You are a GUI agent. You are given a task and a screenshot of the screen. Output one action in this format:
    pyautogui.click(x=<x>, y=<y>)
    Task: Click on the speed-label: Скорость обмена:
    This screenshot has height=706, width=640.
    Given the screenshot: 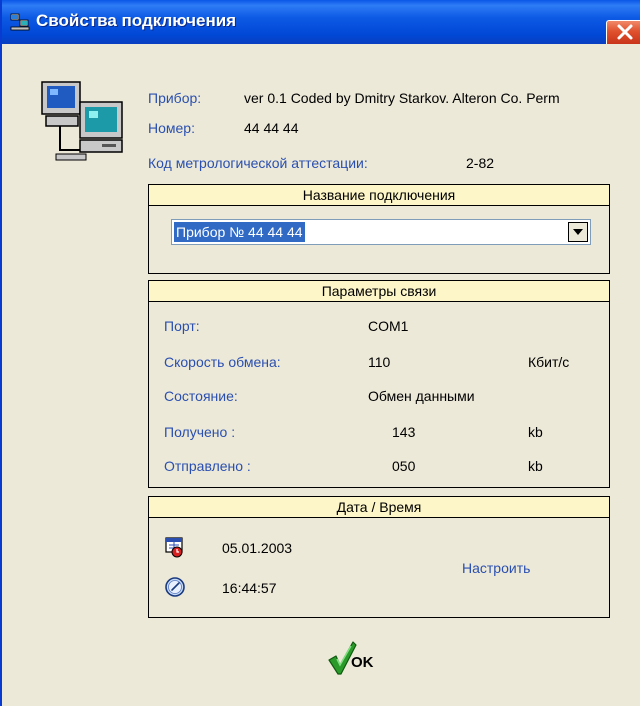 What is the action you would take?
    pyautogui.click(x=222, y=362)
    